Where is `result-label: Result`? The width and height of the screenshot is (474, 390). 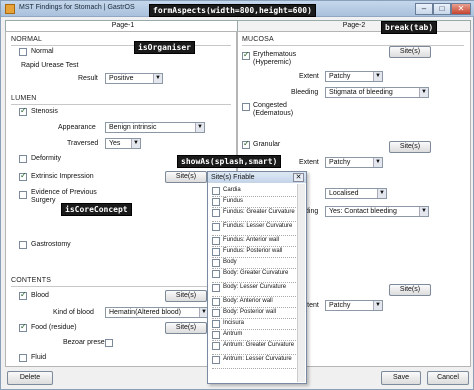
result-label: Result is located at coordinates (88, 78).